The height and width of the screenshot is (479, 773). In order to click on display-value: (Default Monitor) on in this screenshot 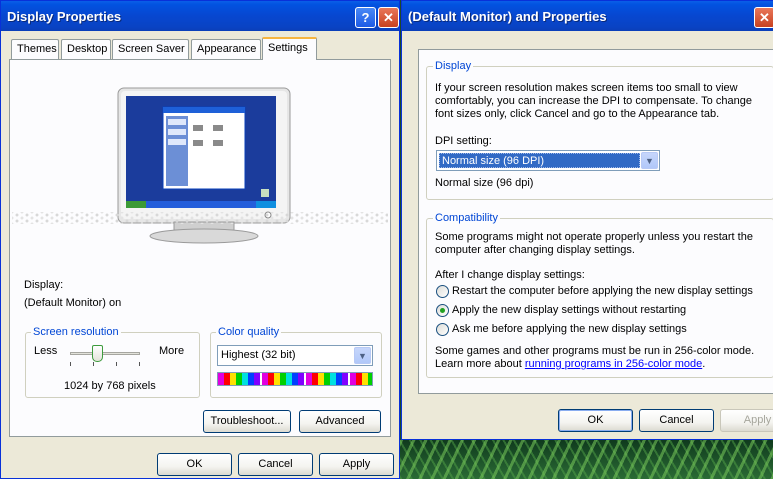, I will do `click(73, 303)`.